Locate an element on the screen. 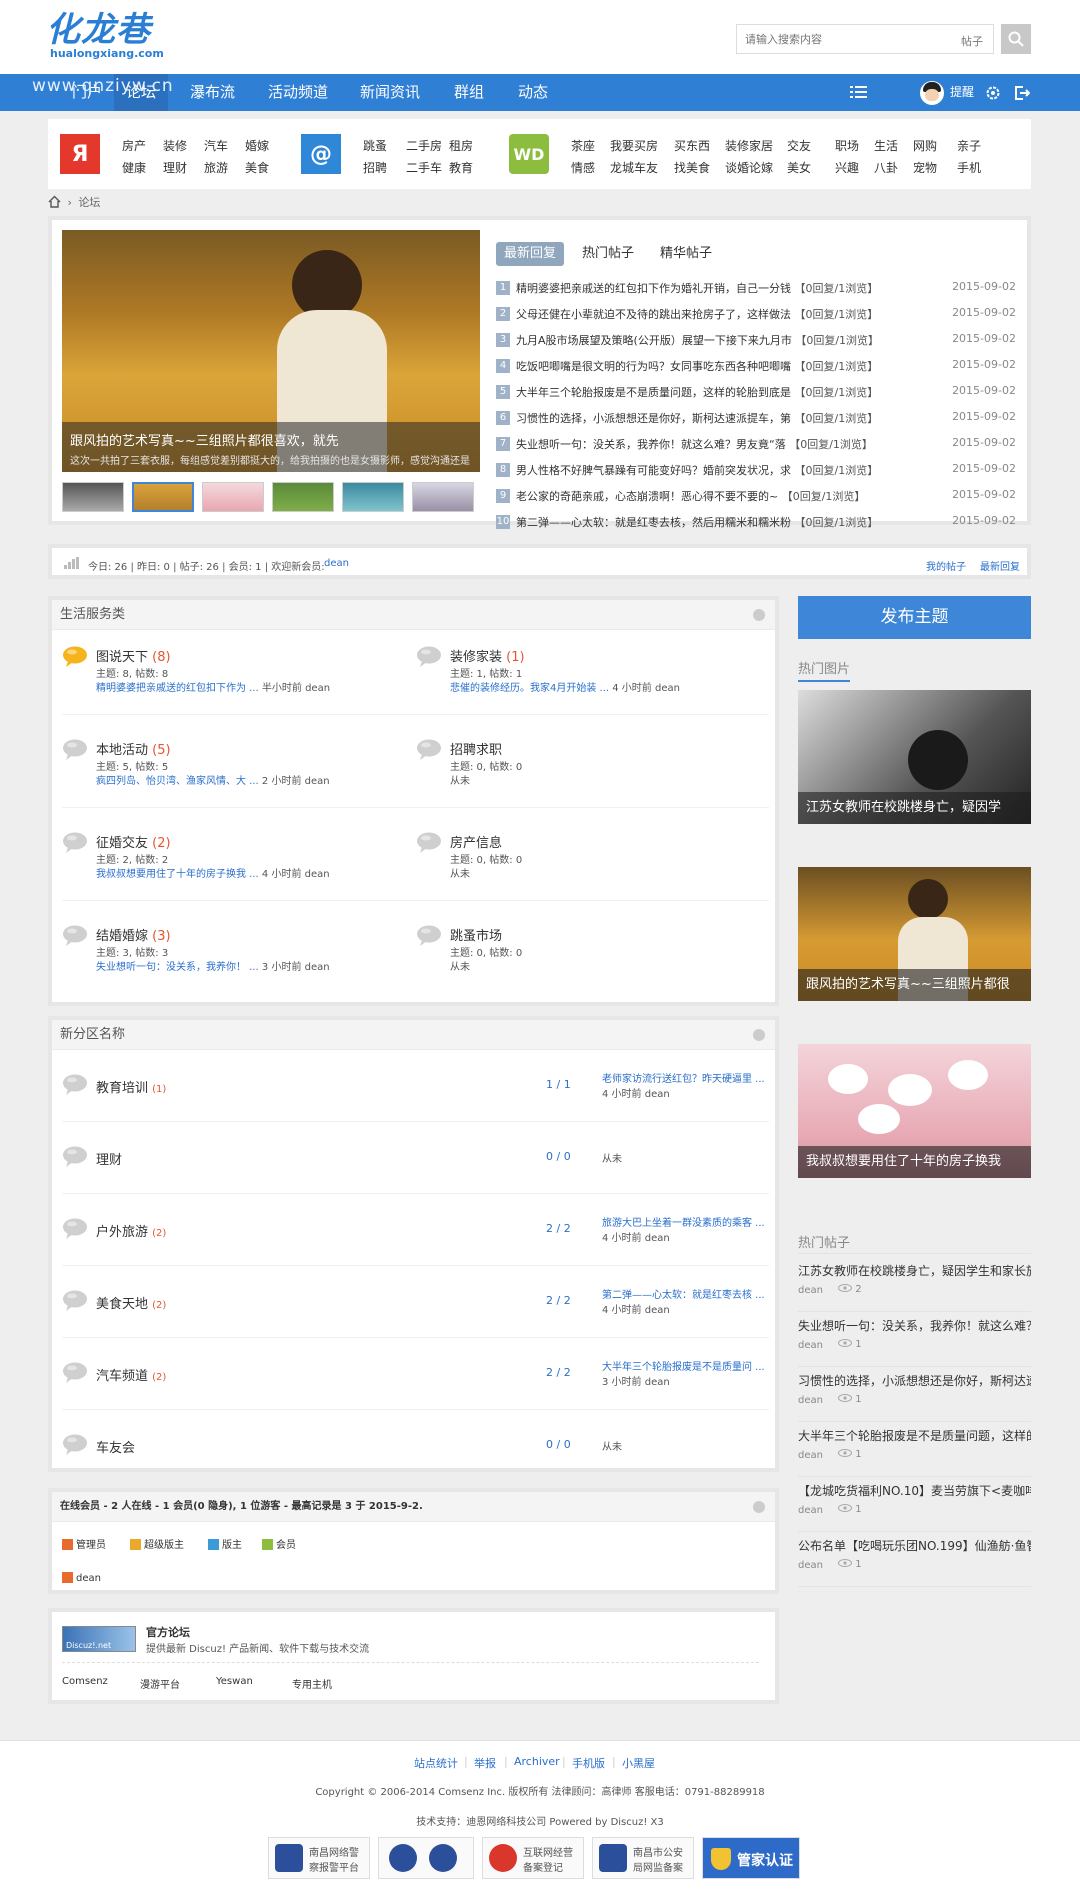  hot-image-2: 跟风拍的艺术写真~~三组照片都很 is located at coordinates (914, 934).